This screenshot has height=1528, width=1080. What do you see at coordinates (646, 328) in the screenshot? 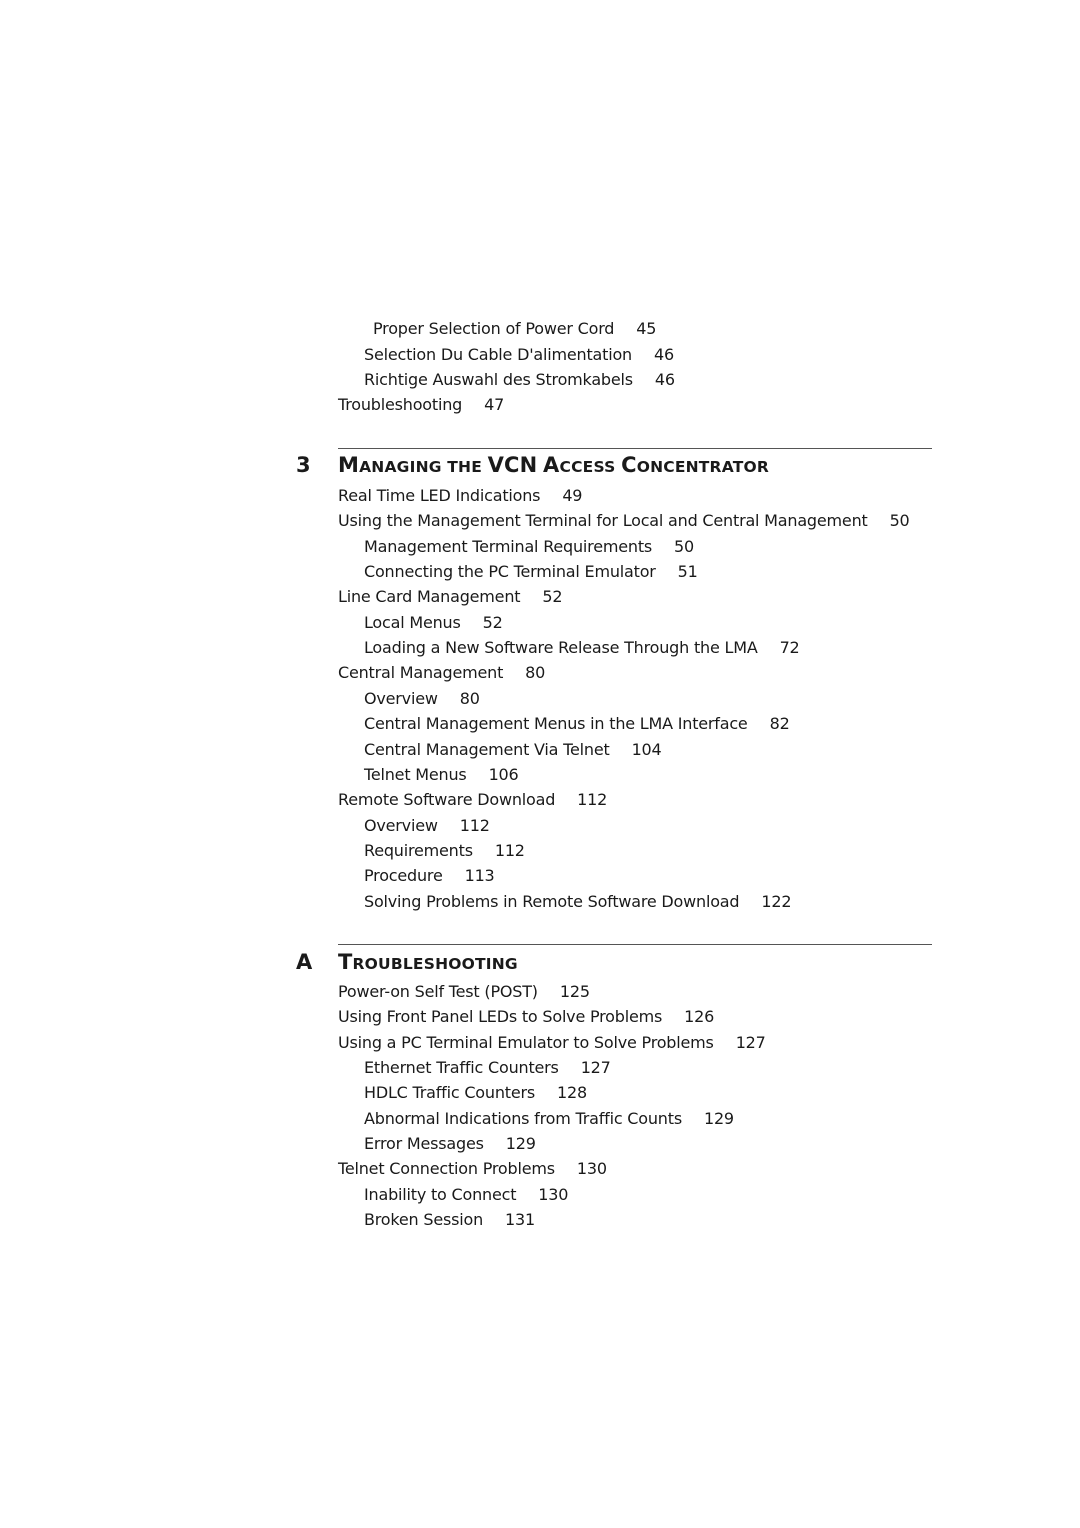
I see `entry-page: 45` at bounding box center [646, 328].